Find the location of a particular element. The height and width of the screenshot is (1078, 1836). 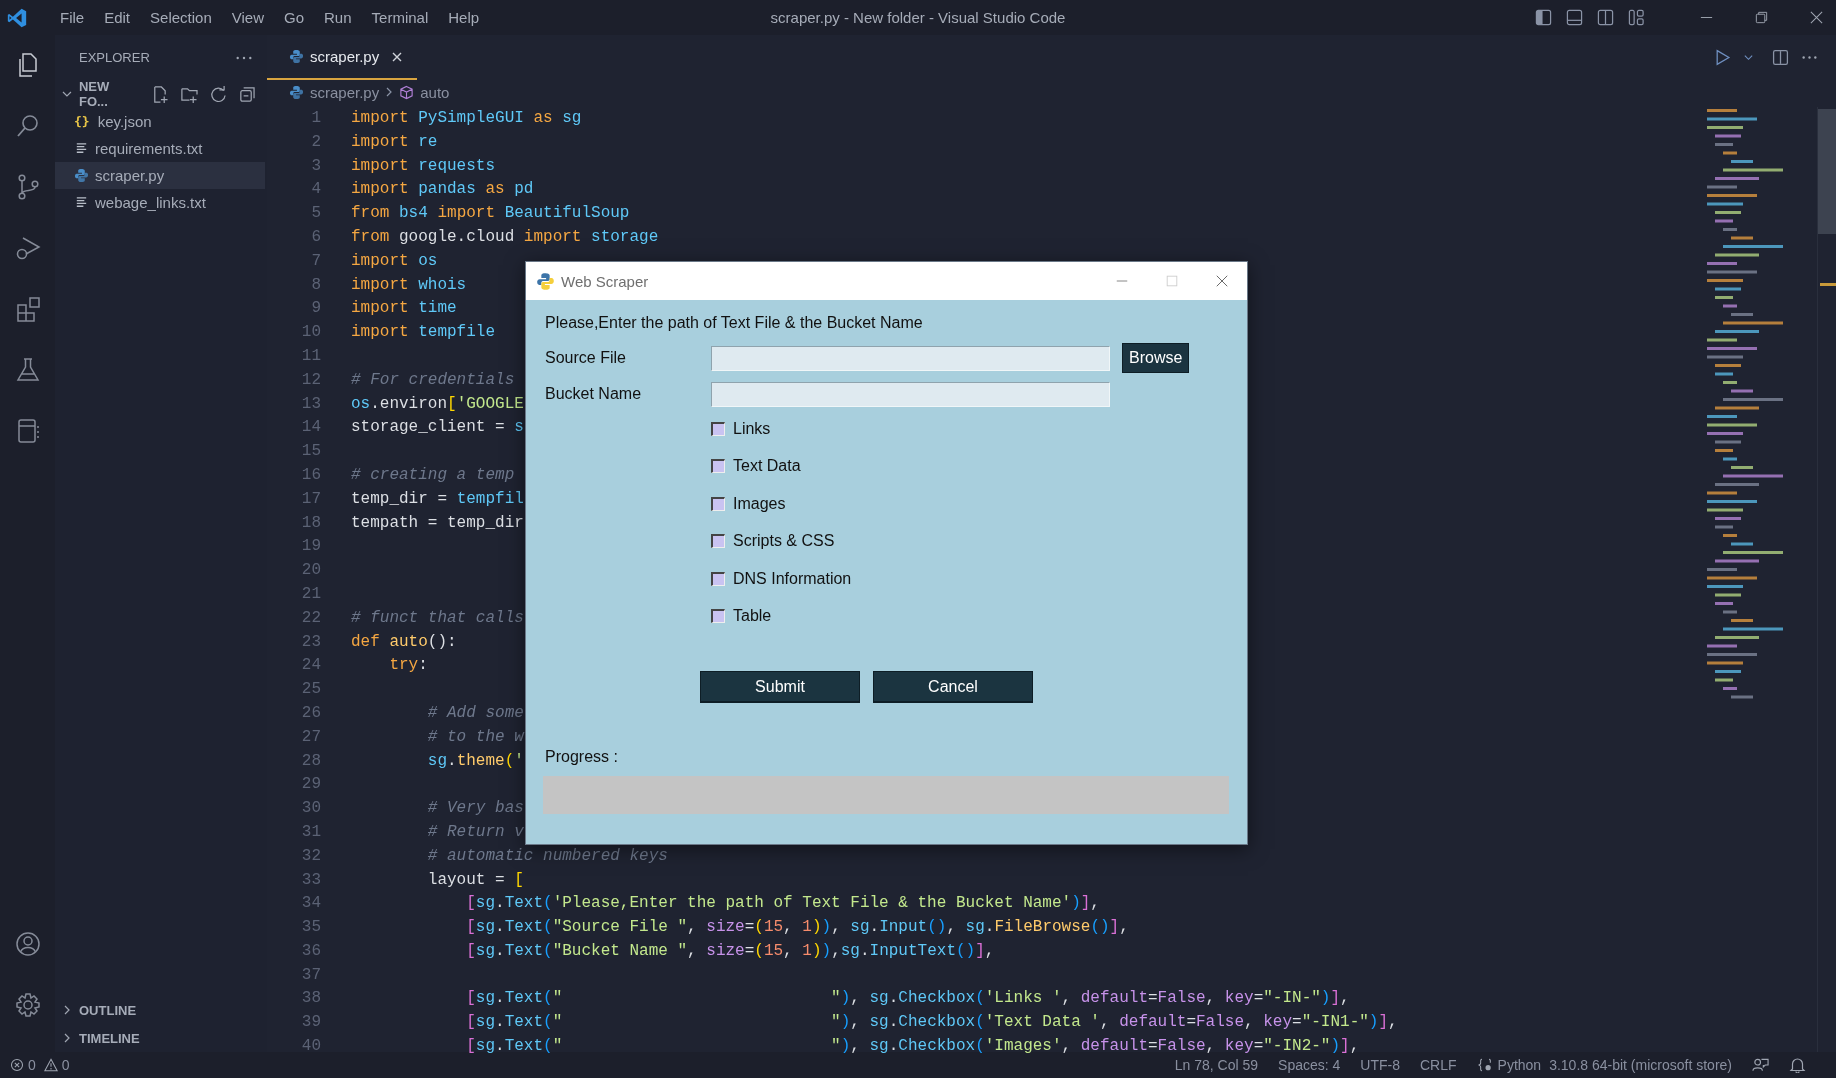

code-line: import whois is located at coordinates (409, 284).